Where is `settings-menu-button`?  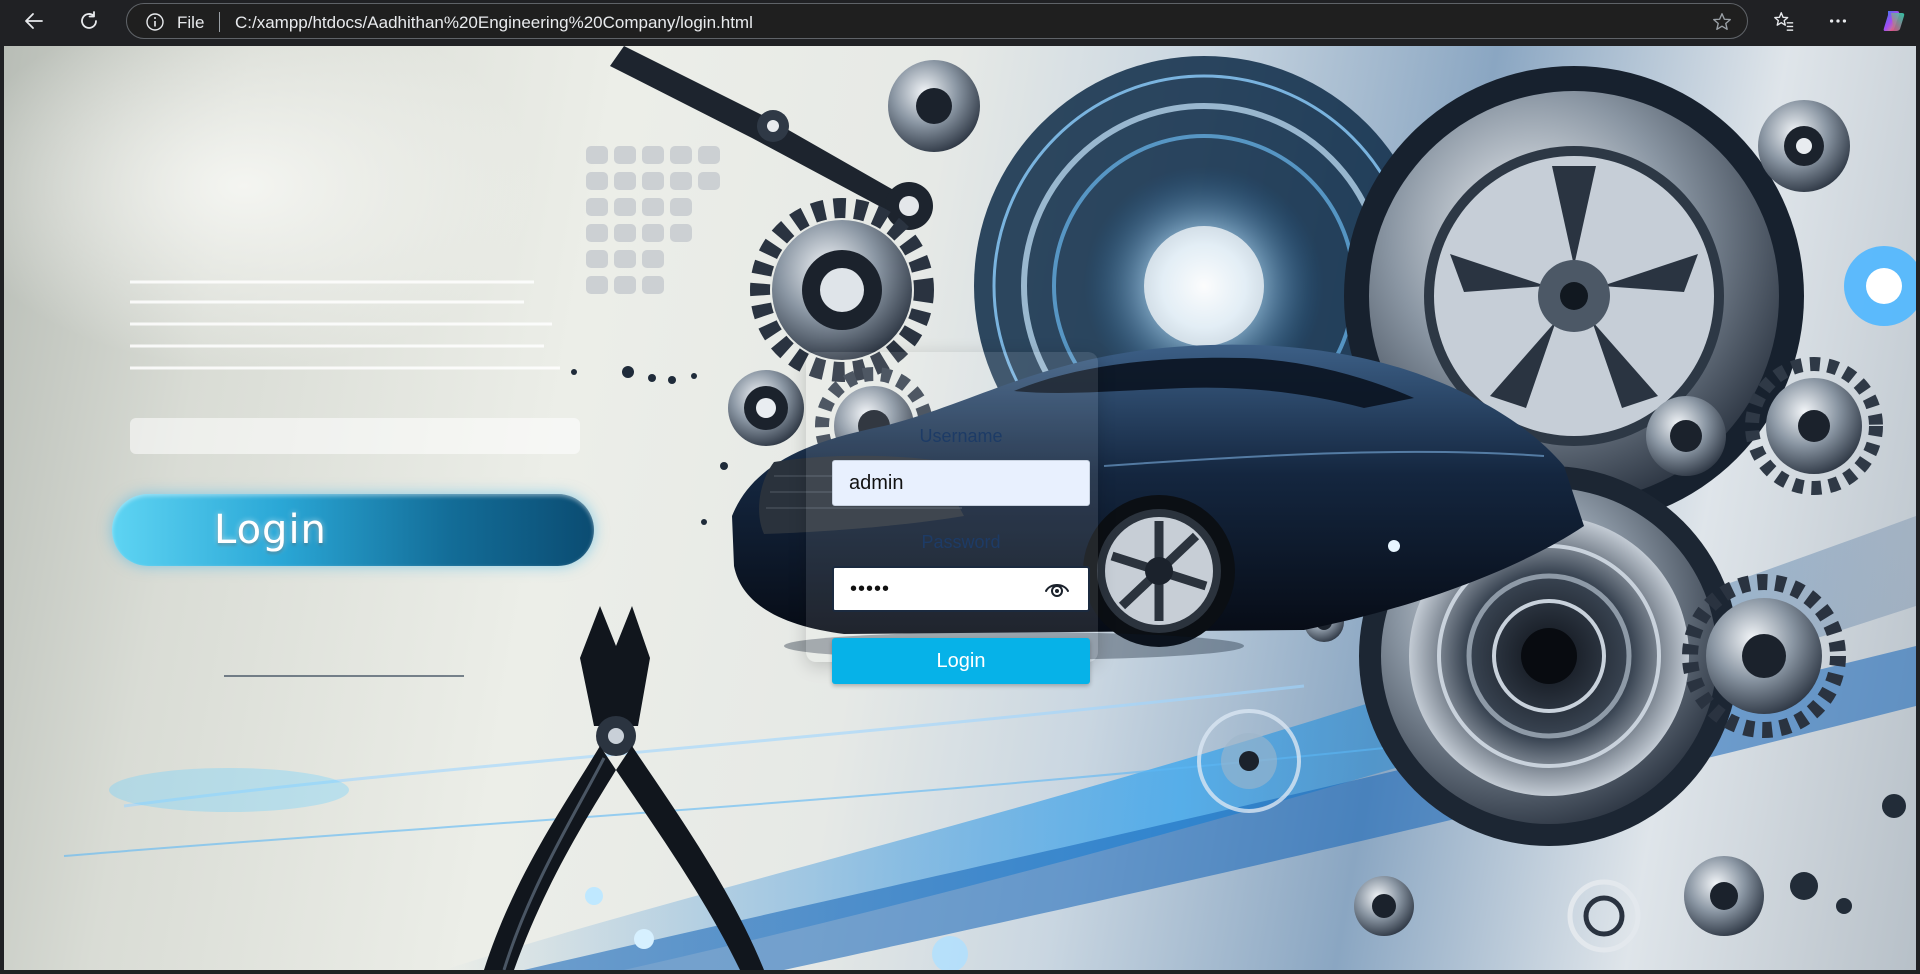
settings-menu-button is located at coordinates (1838, 21).